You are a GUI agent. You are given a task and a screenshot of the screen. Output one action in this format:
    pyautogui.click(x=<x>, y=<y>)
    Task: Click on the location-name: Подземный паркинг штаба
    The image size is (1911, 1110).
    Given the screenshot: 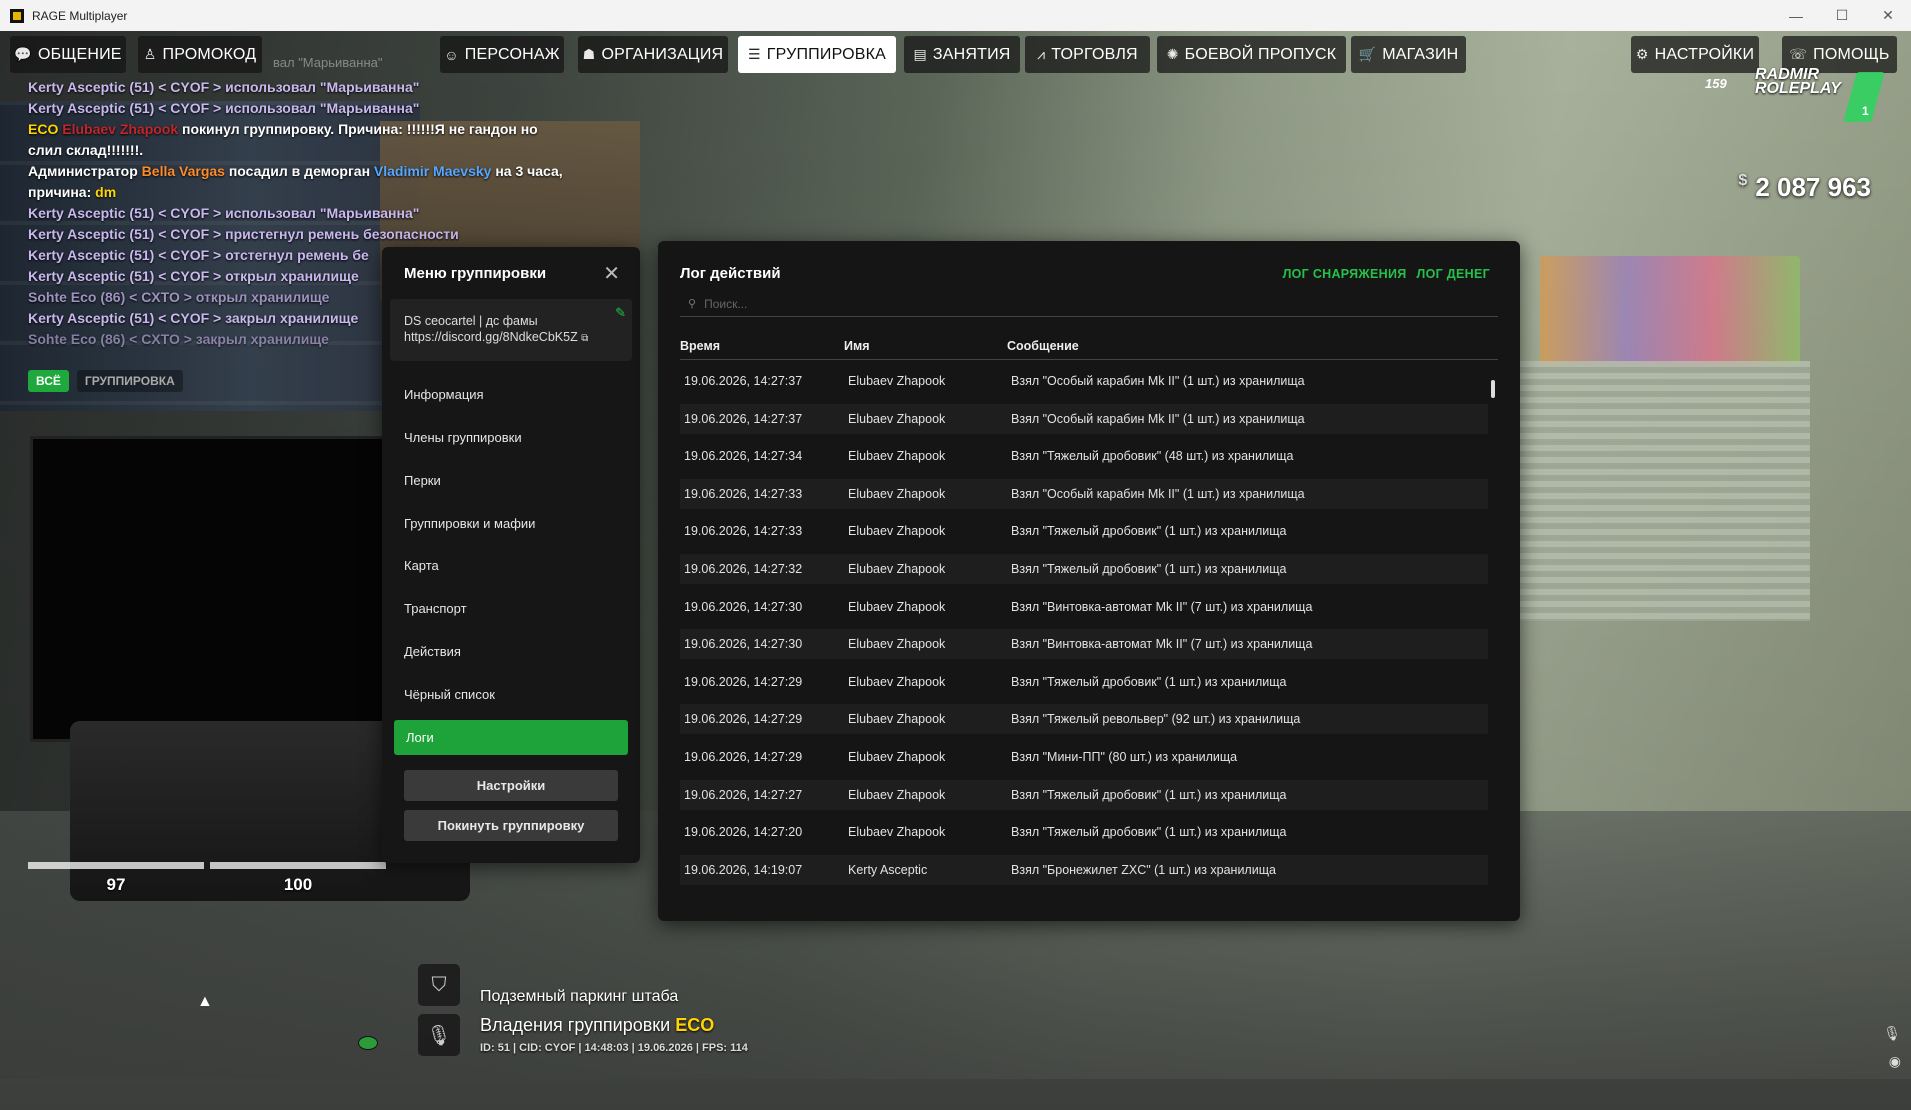 What is the action you would take?
    pyautogui.click(x=579, y=996)
    